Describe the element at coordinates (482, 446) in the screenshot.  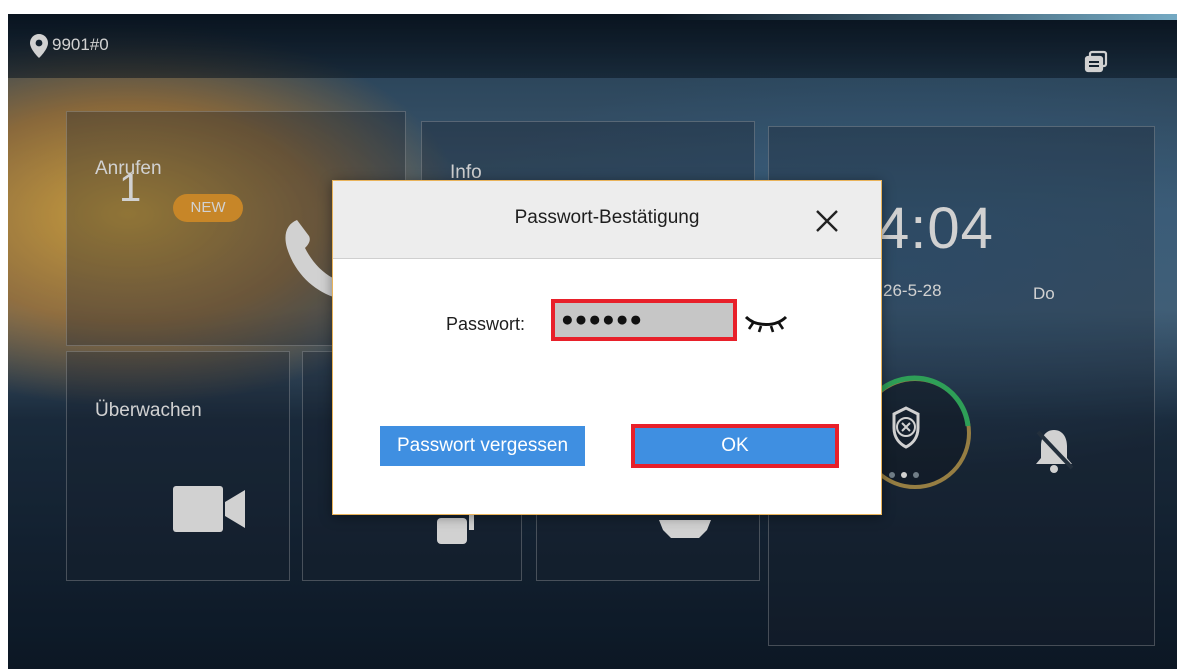
I see `forgot-password-button: Passwort vergessen` at that location.